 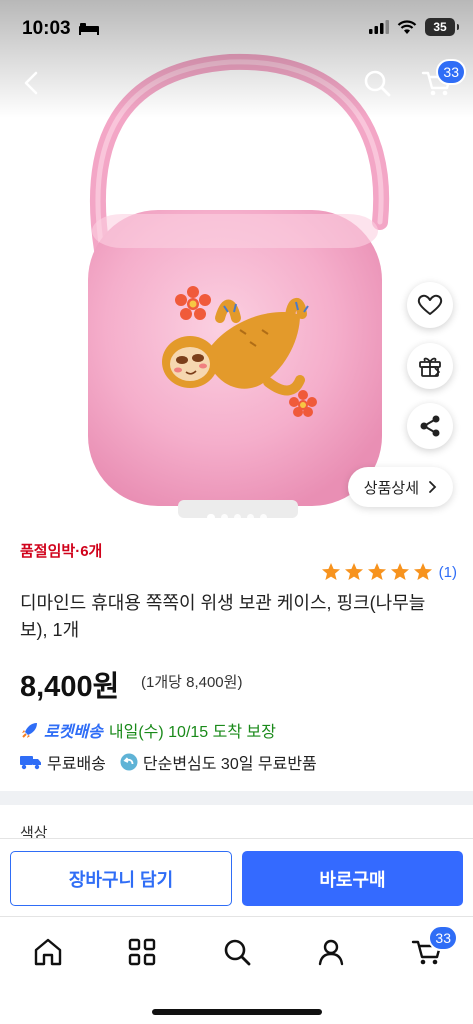 What do you see at coordinates (61, 551) in the screenshot?
I see `stock-status: 품절임박·6개` at bounding box center [61, 551].